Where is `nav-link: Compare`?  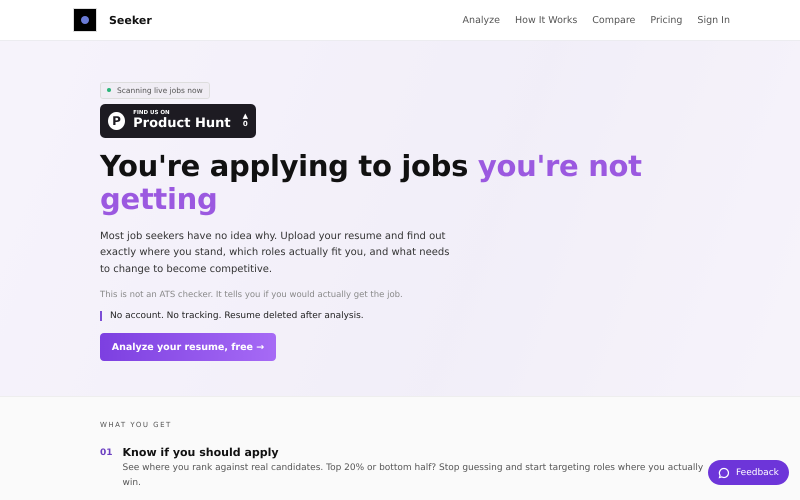
nav-link: Compare is located at coordinates (614, 20).